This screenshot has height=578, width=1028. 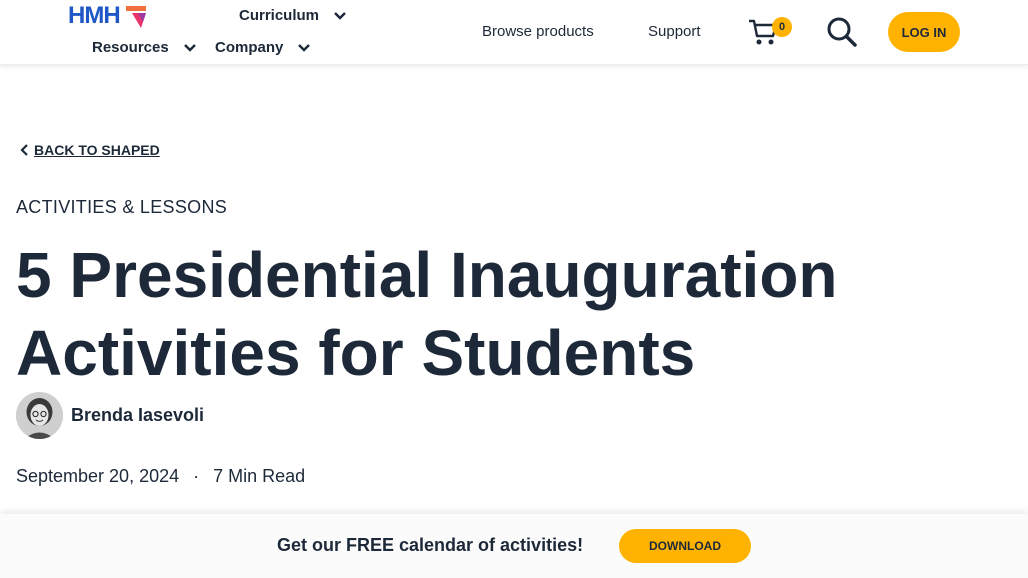 What do you see at coordinates (430, 545) in the screenshot?
I see `promo-text: Get our FREE calendar of activities!` at bounding box center [430, 545].